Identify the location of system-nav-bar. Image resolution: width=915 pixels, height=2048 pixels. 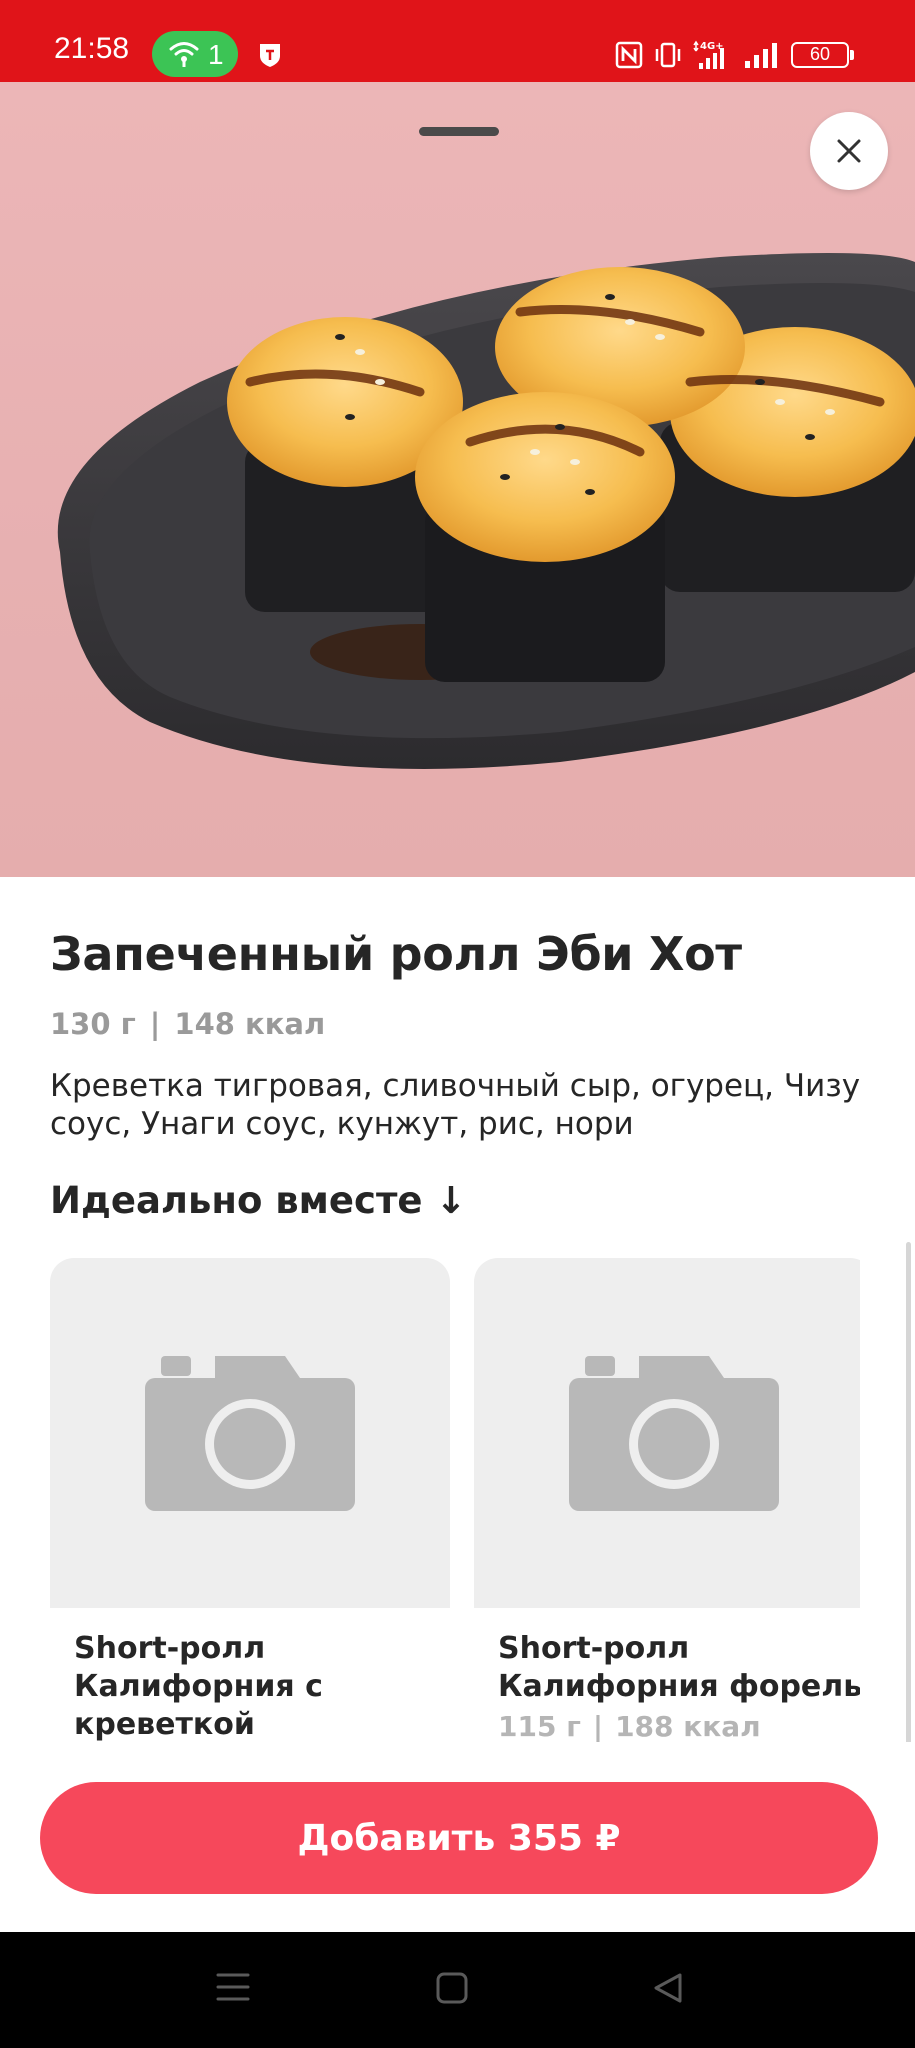
(457, 1990).